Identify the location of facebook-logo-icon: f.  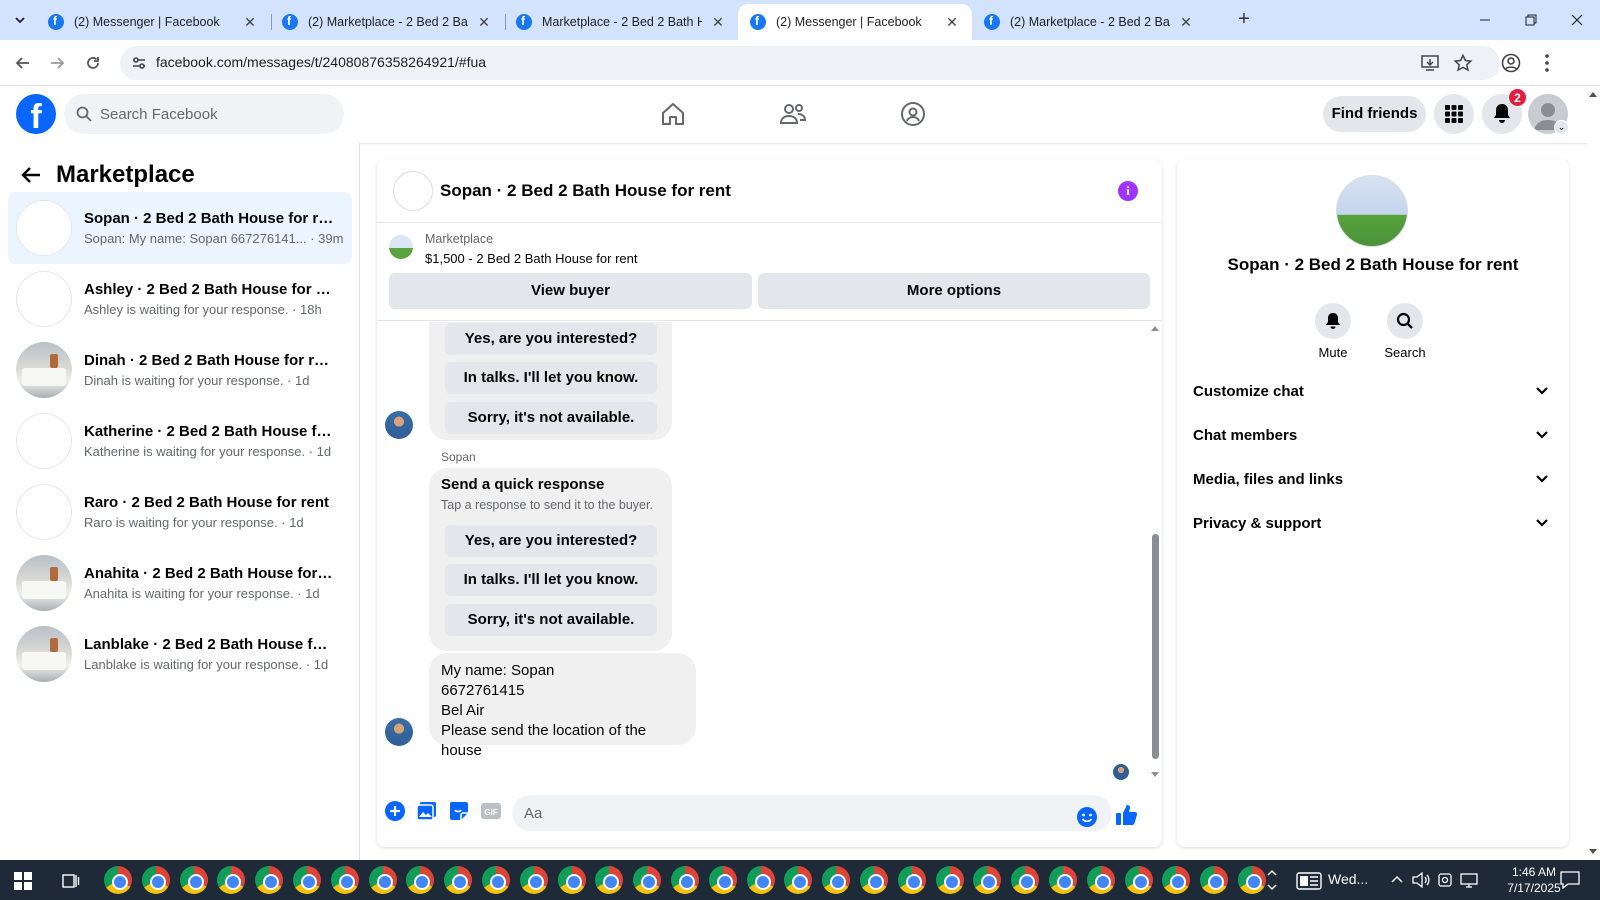
(36, 114).